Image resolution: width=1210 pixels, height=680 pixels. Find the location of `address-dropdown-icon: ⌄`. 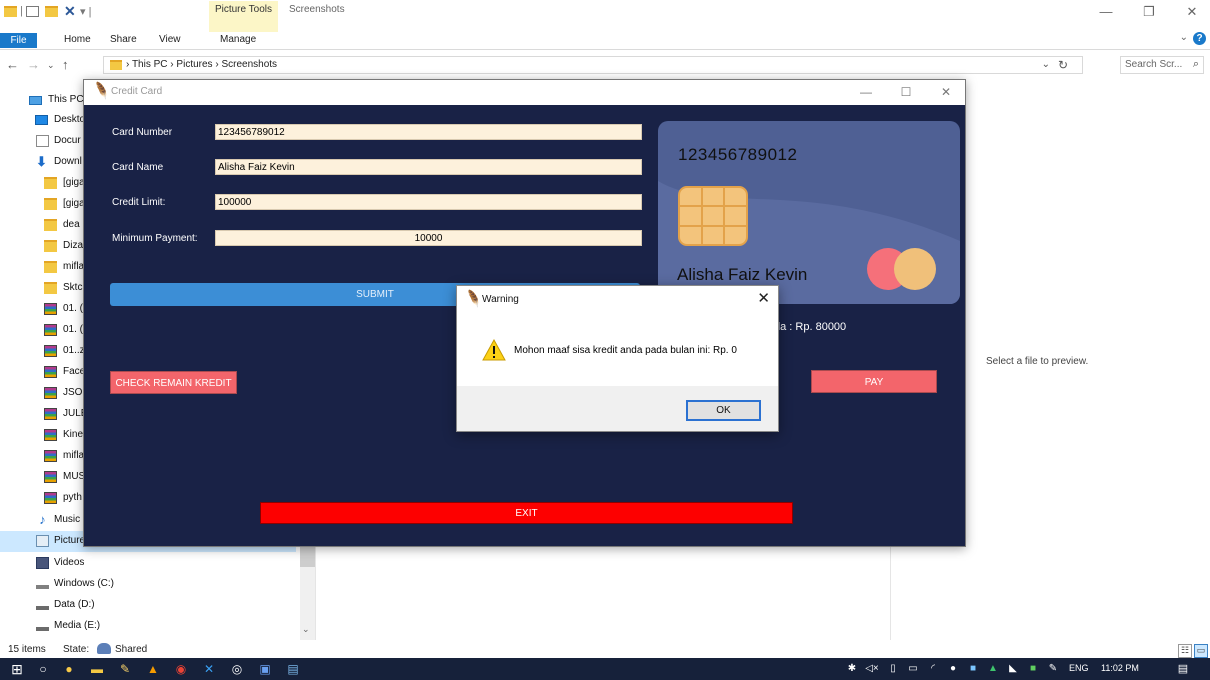

address-dropdown-icon: ⌄ is located at coordinates (1046, 64).